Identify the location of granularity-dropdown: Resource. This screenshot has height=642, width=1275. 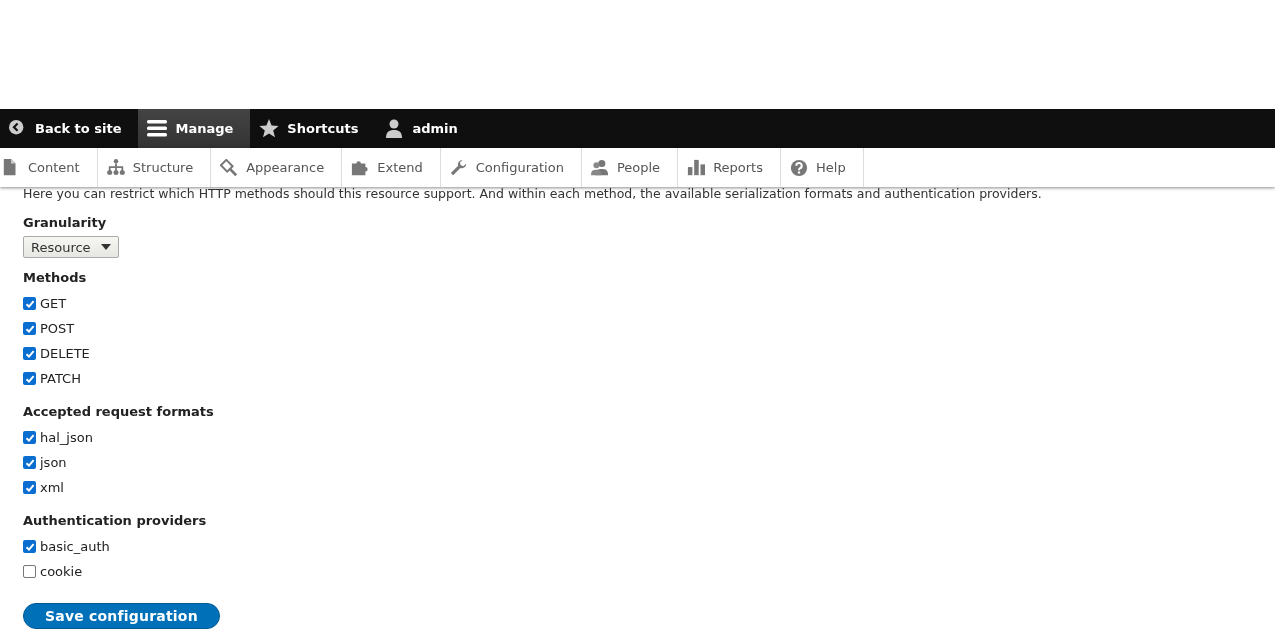
(71, 247).